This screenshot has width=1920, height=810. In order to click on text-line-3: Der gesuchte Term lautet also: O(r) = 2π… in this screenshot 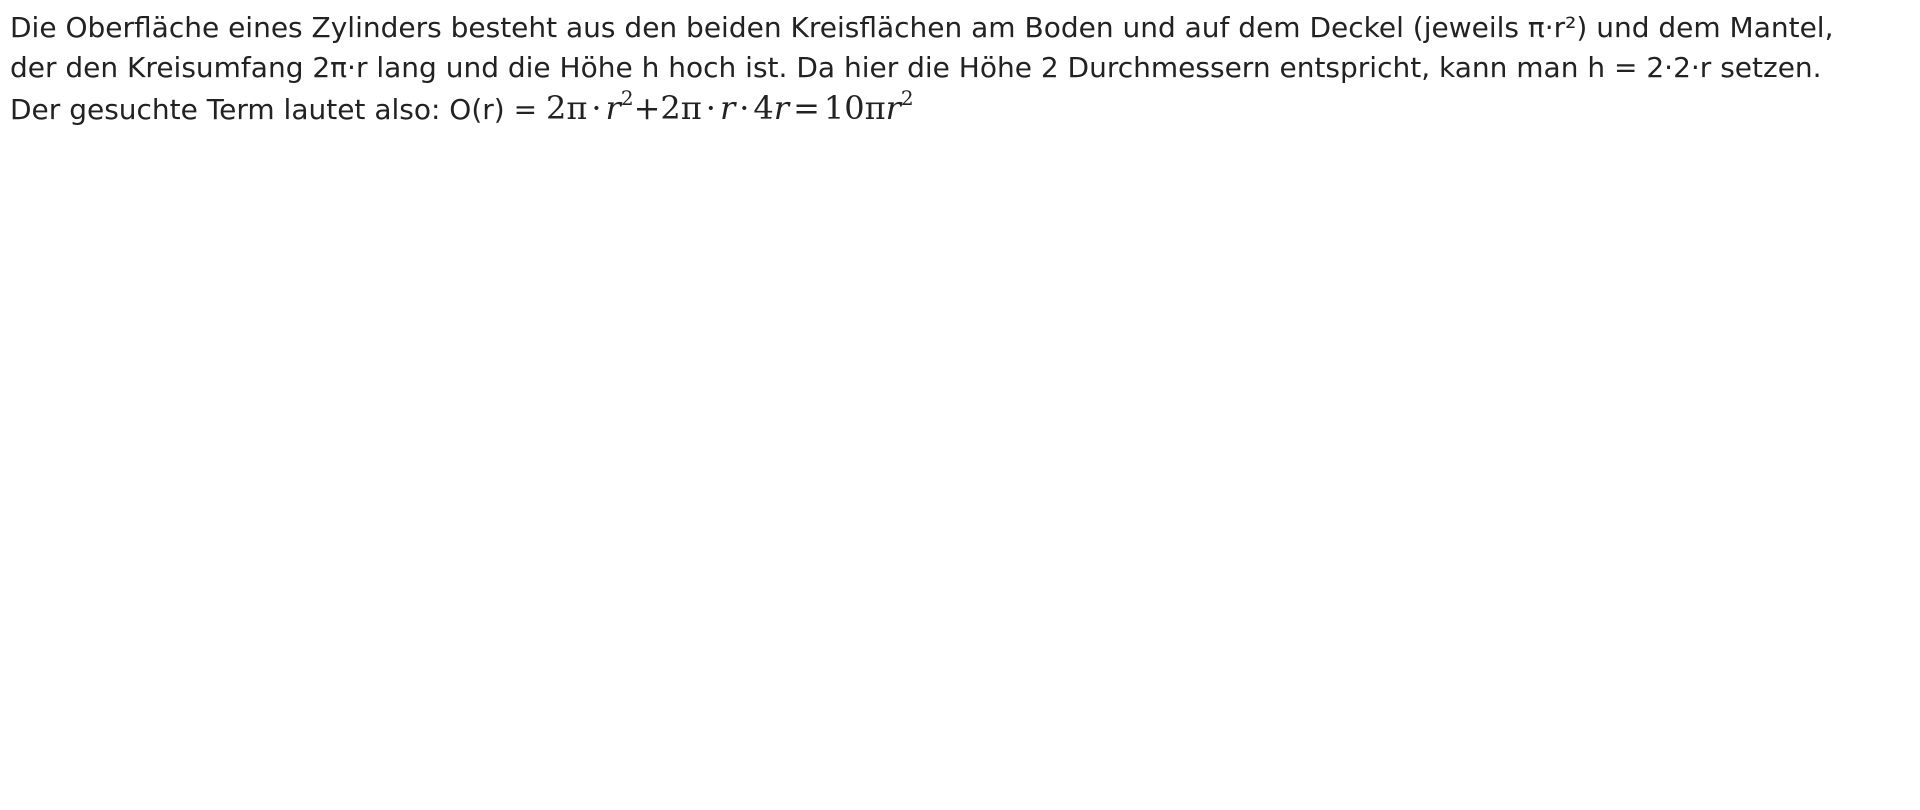, I will do `click(960, 109)`.